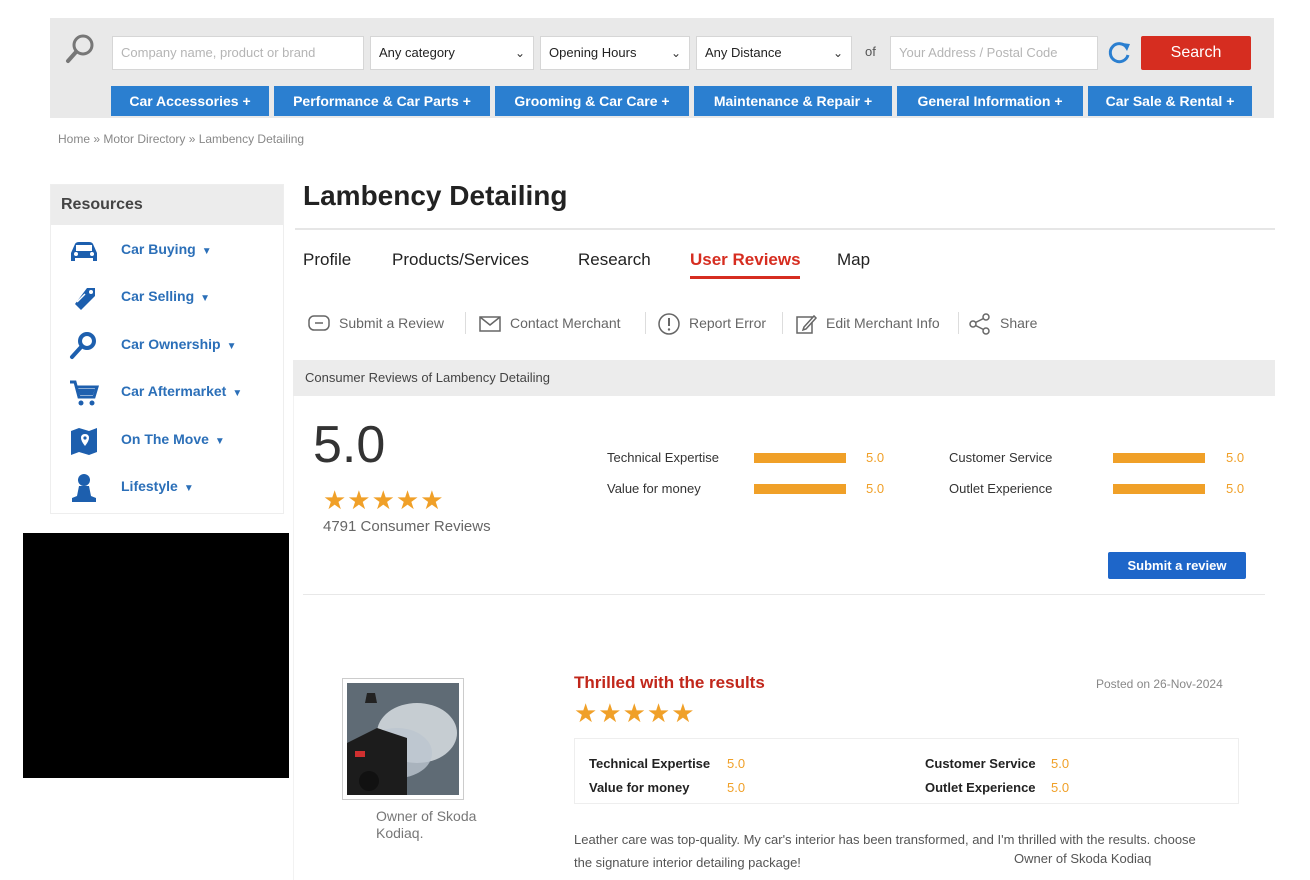 This screenshot has height=880, width=1310. I want to click on sidebar-item-label: Lifestyle ▼, so click(157, 486).